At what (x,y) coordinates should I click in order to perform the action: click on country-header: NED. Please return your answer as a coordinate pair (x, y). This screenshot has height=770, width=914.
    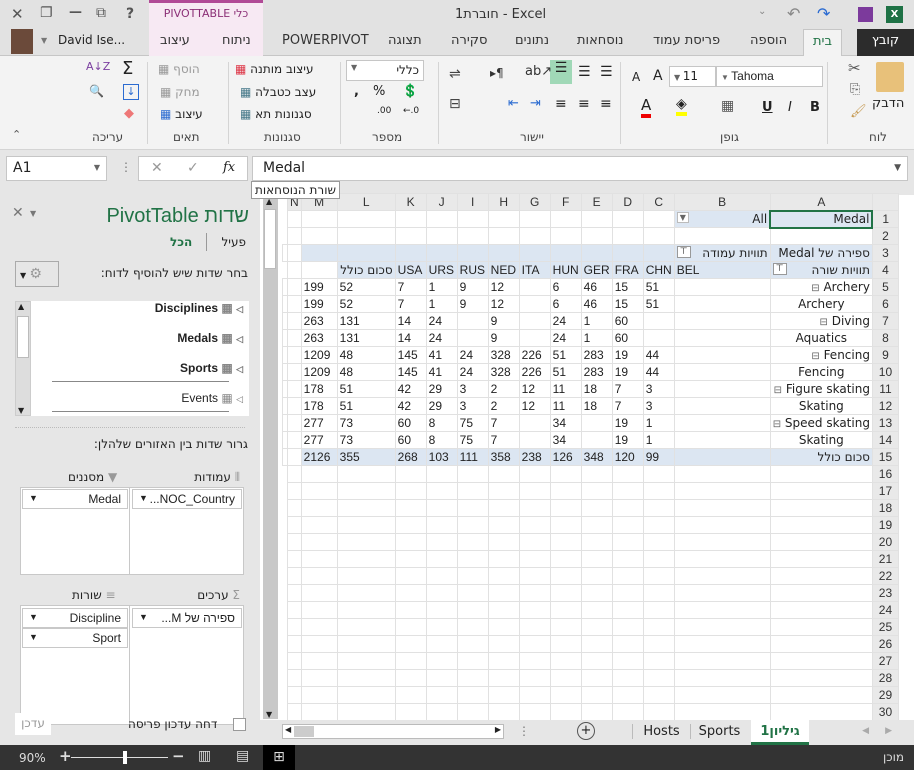
    Looking at the image, I should click on (503, 270).